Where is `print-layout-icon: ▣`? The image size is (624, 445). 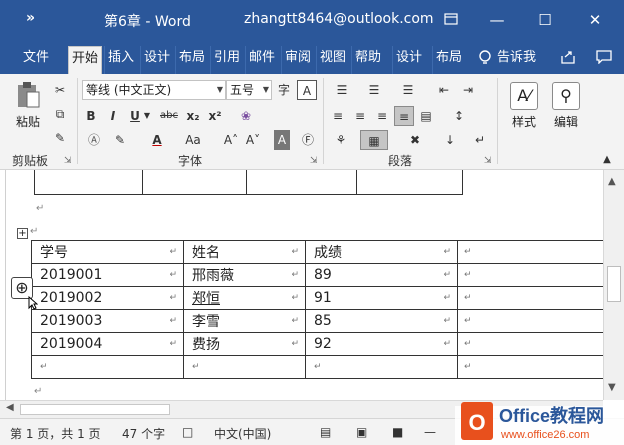 print-layout-icon: ▣ is located at coordinates (361, 432).